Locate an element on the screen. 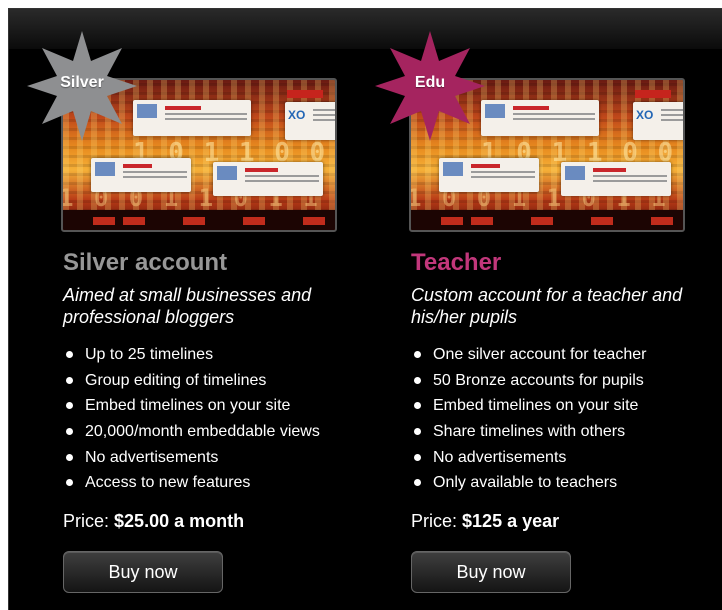 This screenshot has height=610, width=722. plan-price: Price: $25.00 a month is located at coordinates (153, 521).